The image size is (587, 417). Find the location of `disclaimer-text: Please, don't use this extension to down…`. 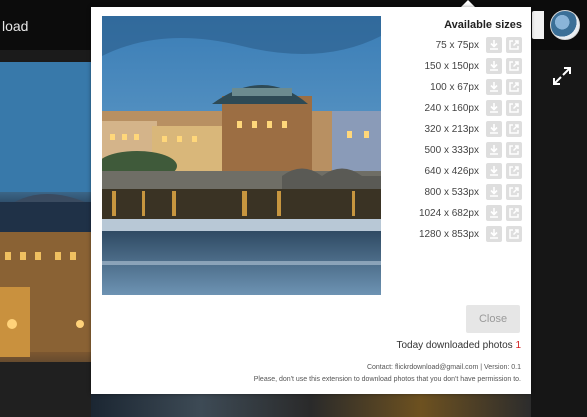

disclaimer-text: Please, don't use this extension to down… is located at coordinates (387, 379).